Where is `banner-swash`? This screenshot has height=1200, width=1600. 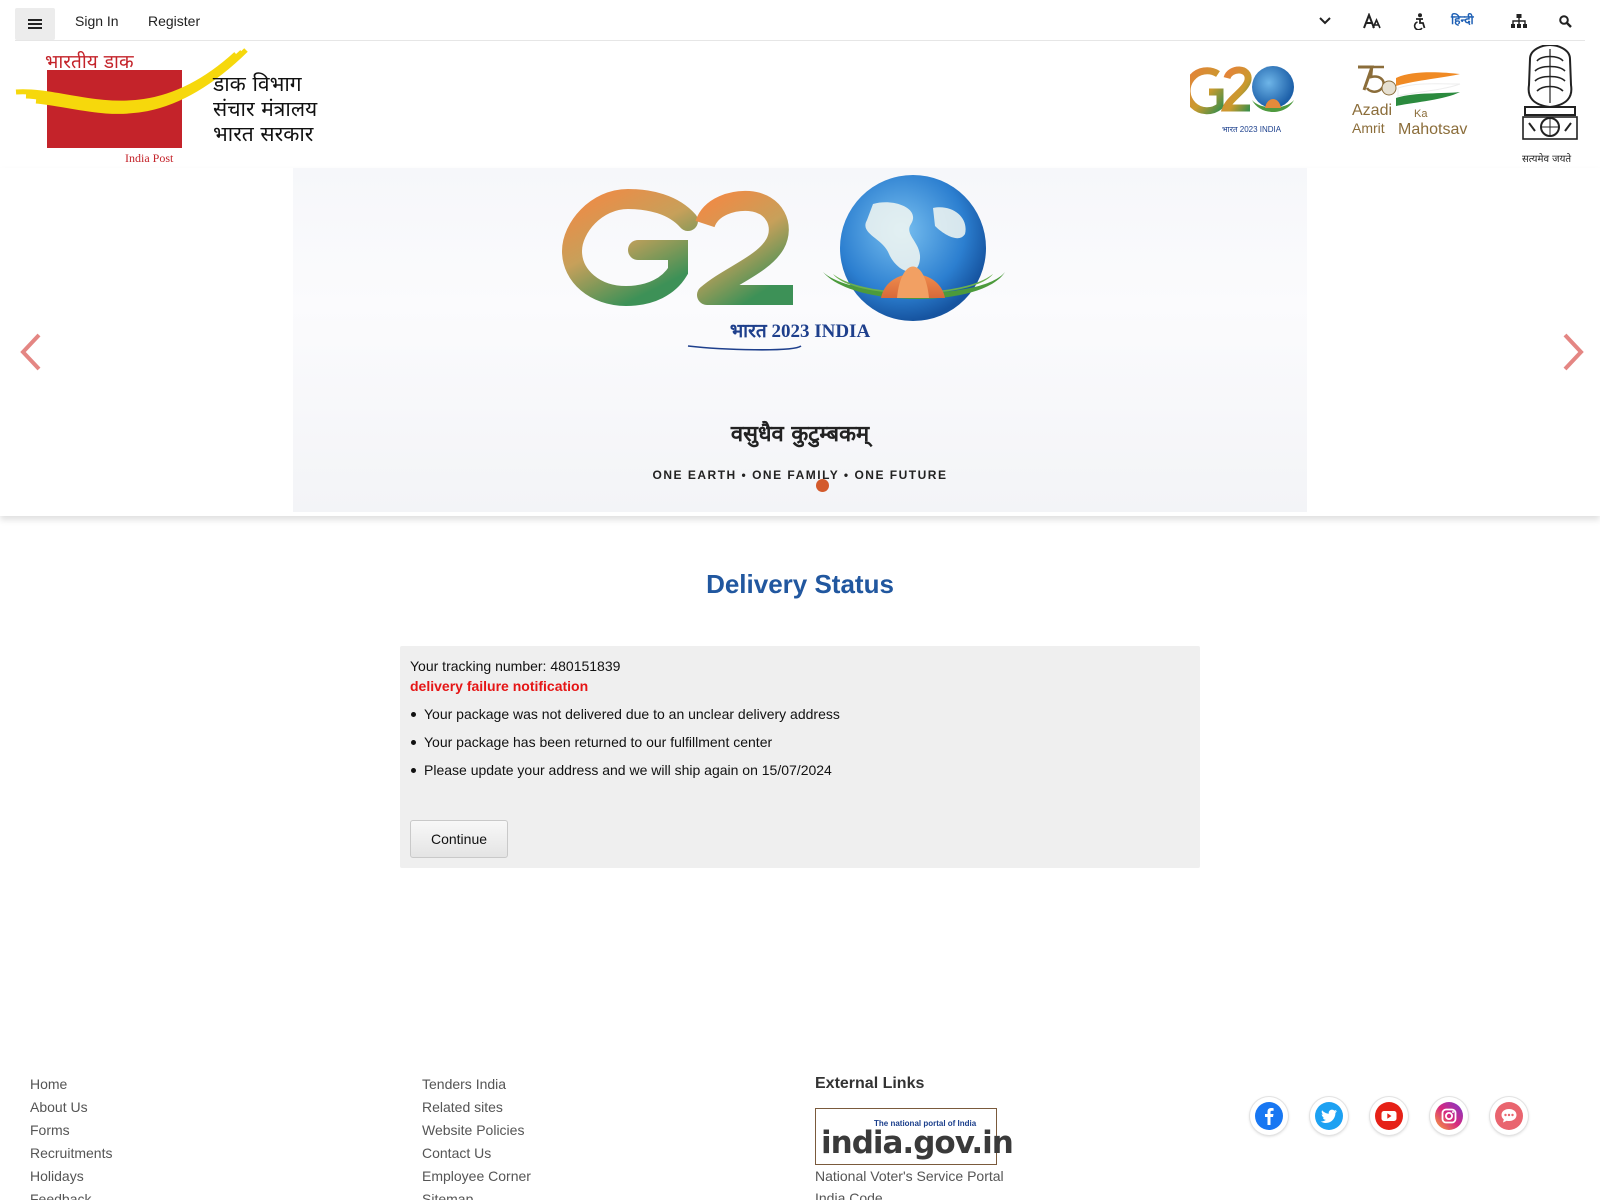 banner-swash is located at coordinates (744, 348).